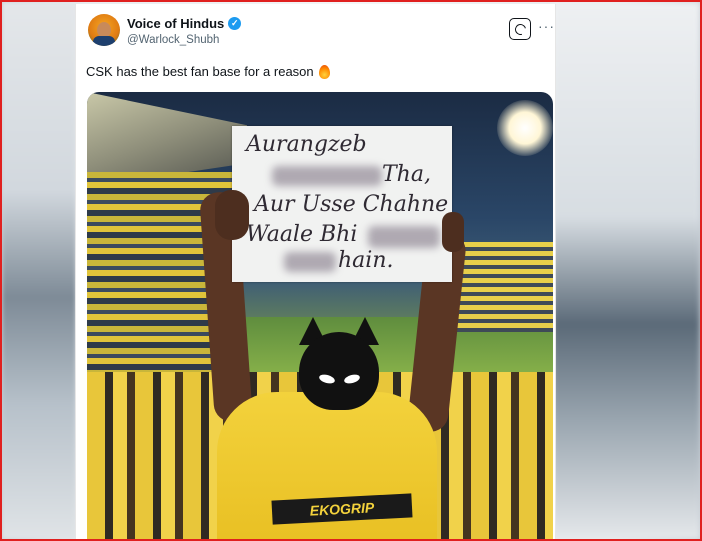  I want to click on grok-icon, so click(520, 29).